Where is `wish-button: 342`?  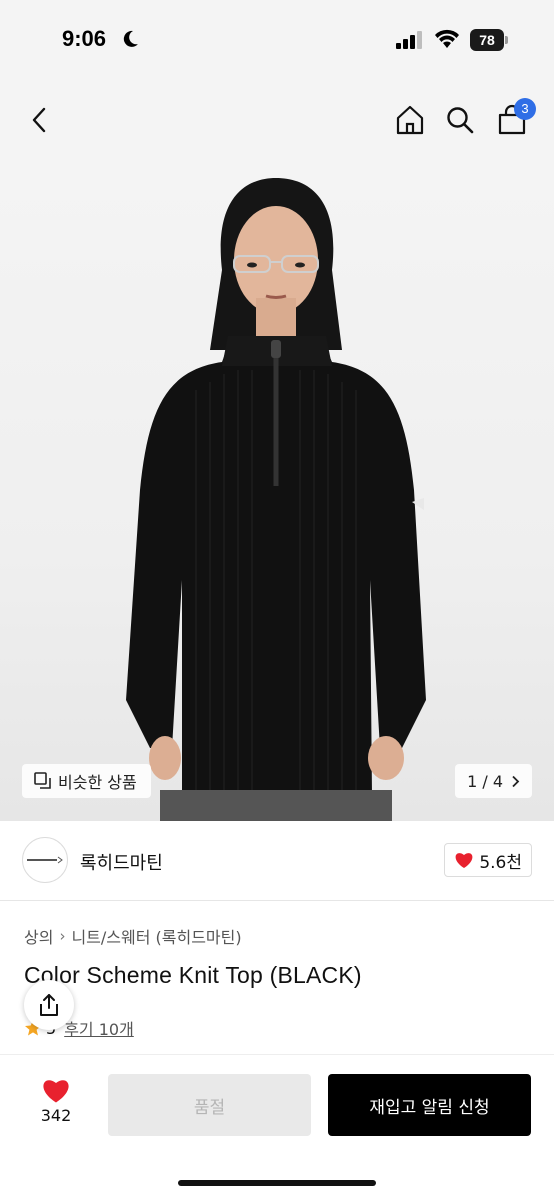 wish-button: 342 is located at coordinates (56, 1101).